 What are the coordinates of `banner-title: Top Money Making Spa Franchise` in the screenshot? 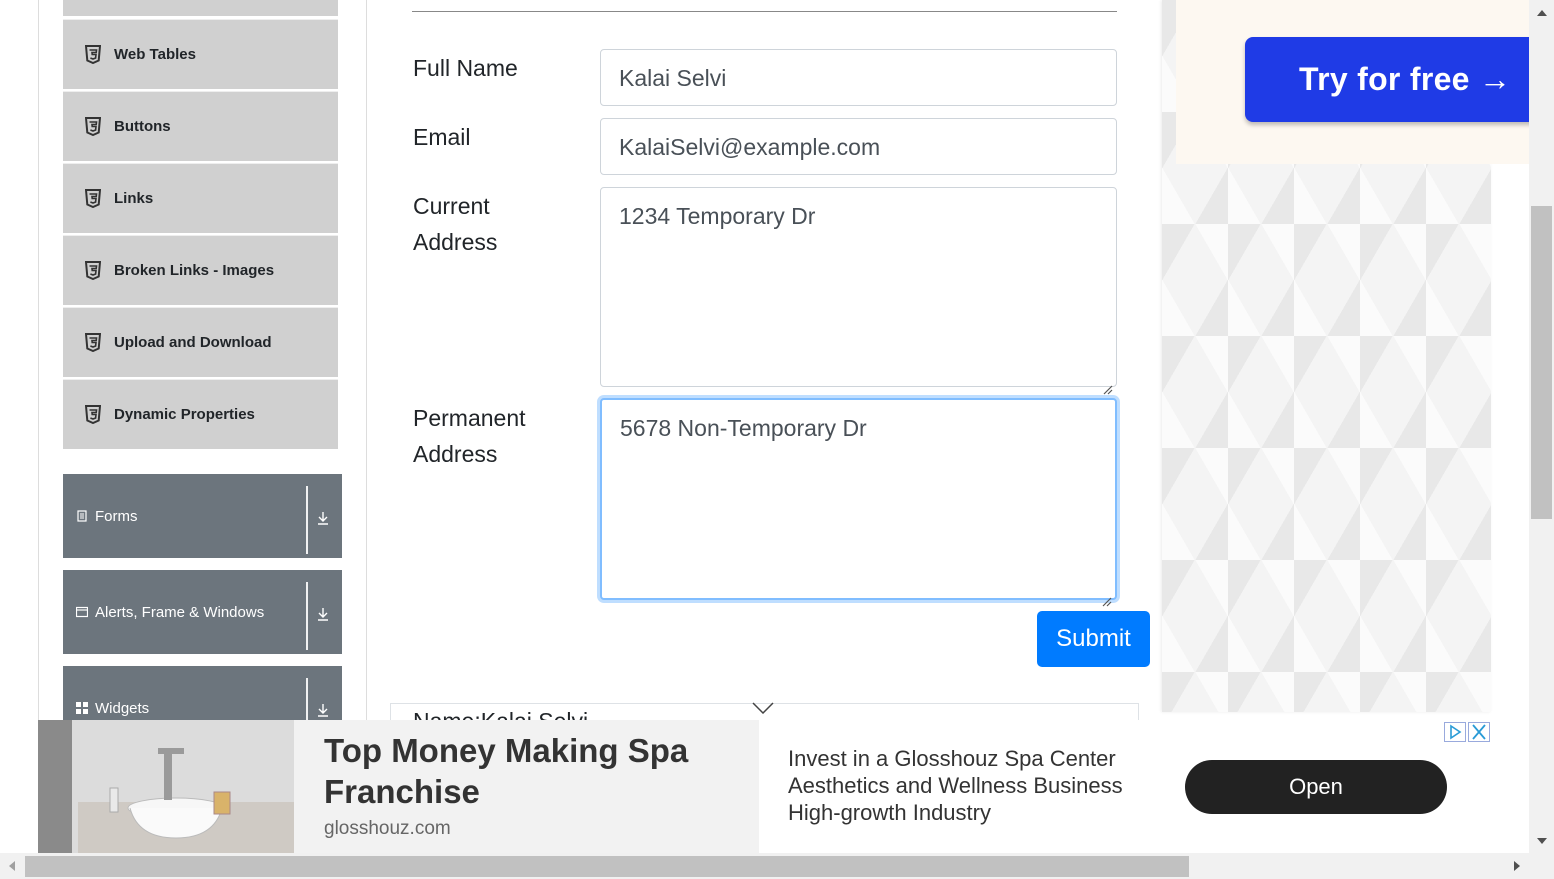 It's located at (506, 771).